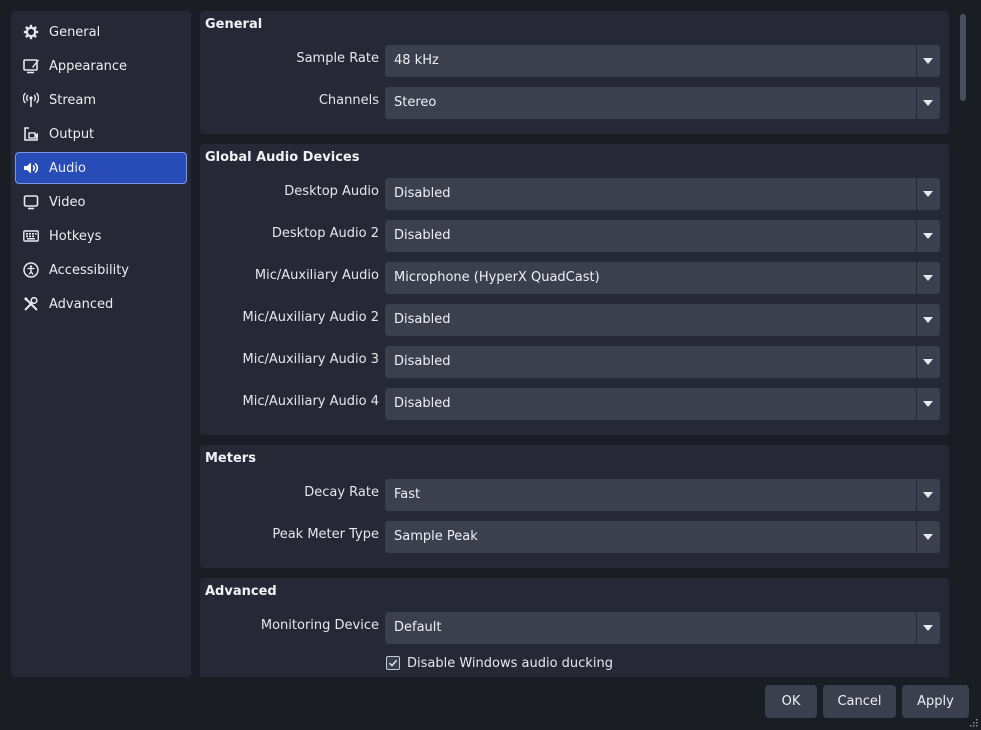  I want to click on sidebar-item-label: Output, so click(72, 134).